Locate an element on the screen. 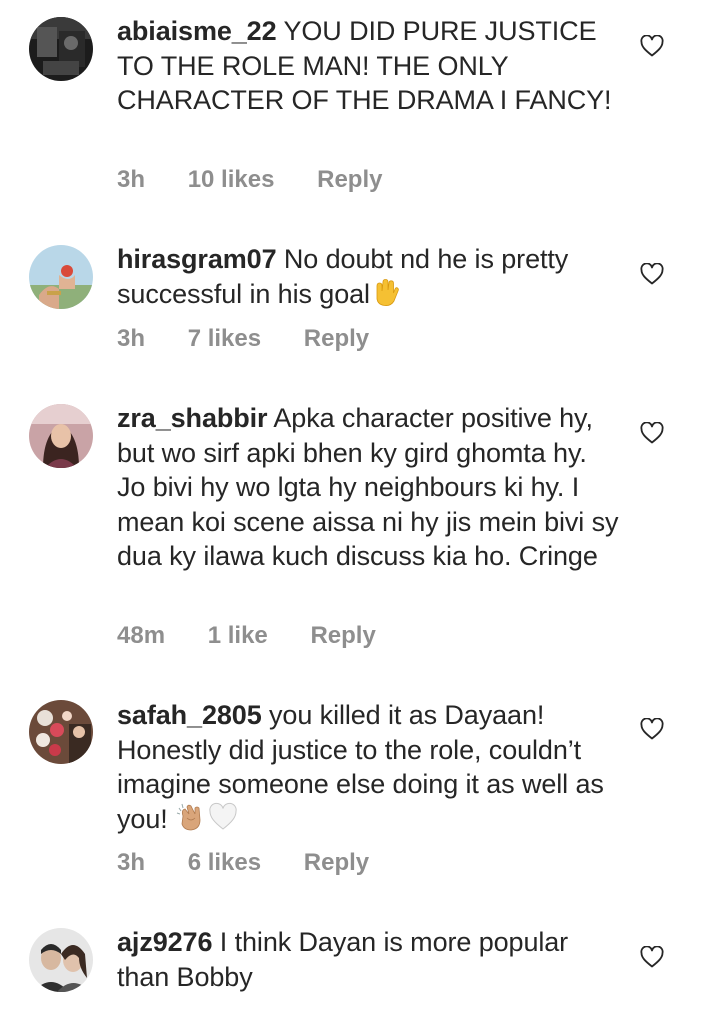 The height and width of the screenshot is (1024, 703). comment-likes: 7 likes is located at coordinates (224, 339).